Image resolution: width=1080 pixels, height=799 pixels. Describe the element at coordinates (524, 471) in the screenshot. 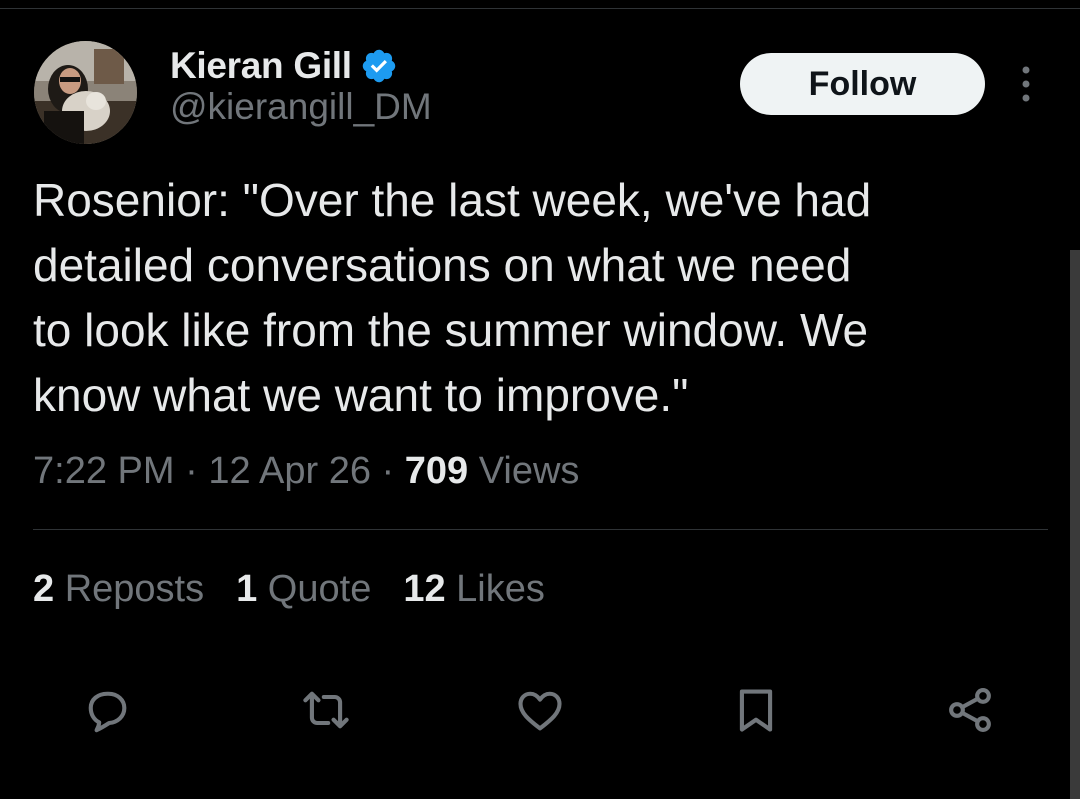

I see `views-label: Views` at that location.